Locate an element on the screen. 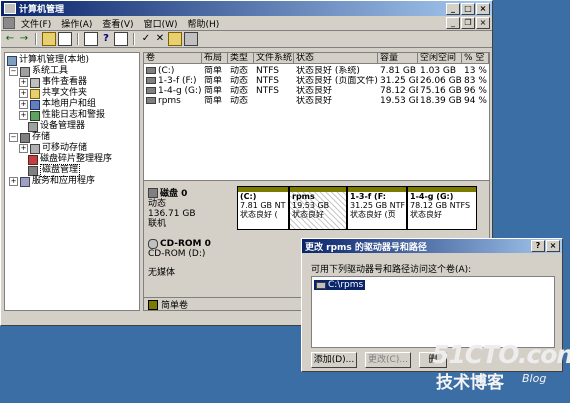 The image size is (570, 403). table-row: rpms is located at coordinates (173, 101).